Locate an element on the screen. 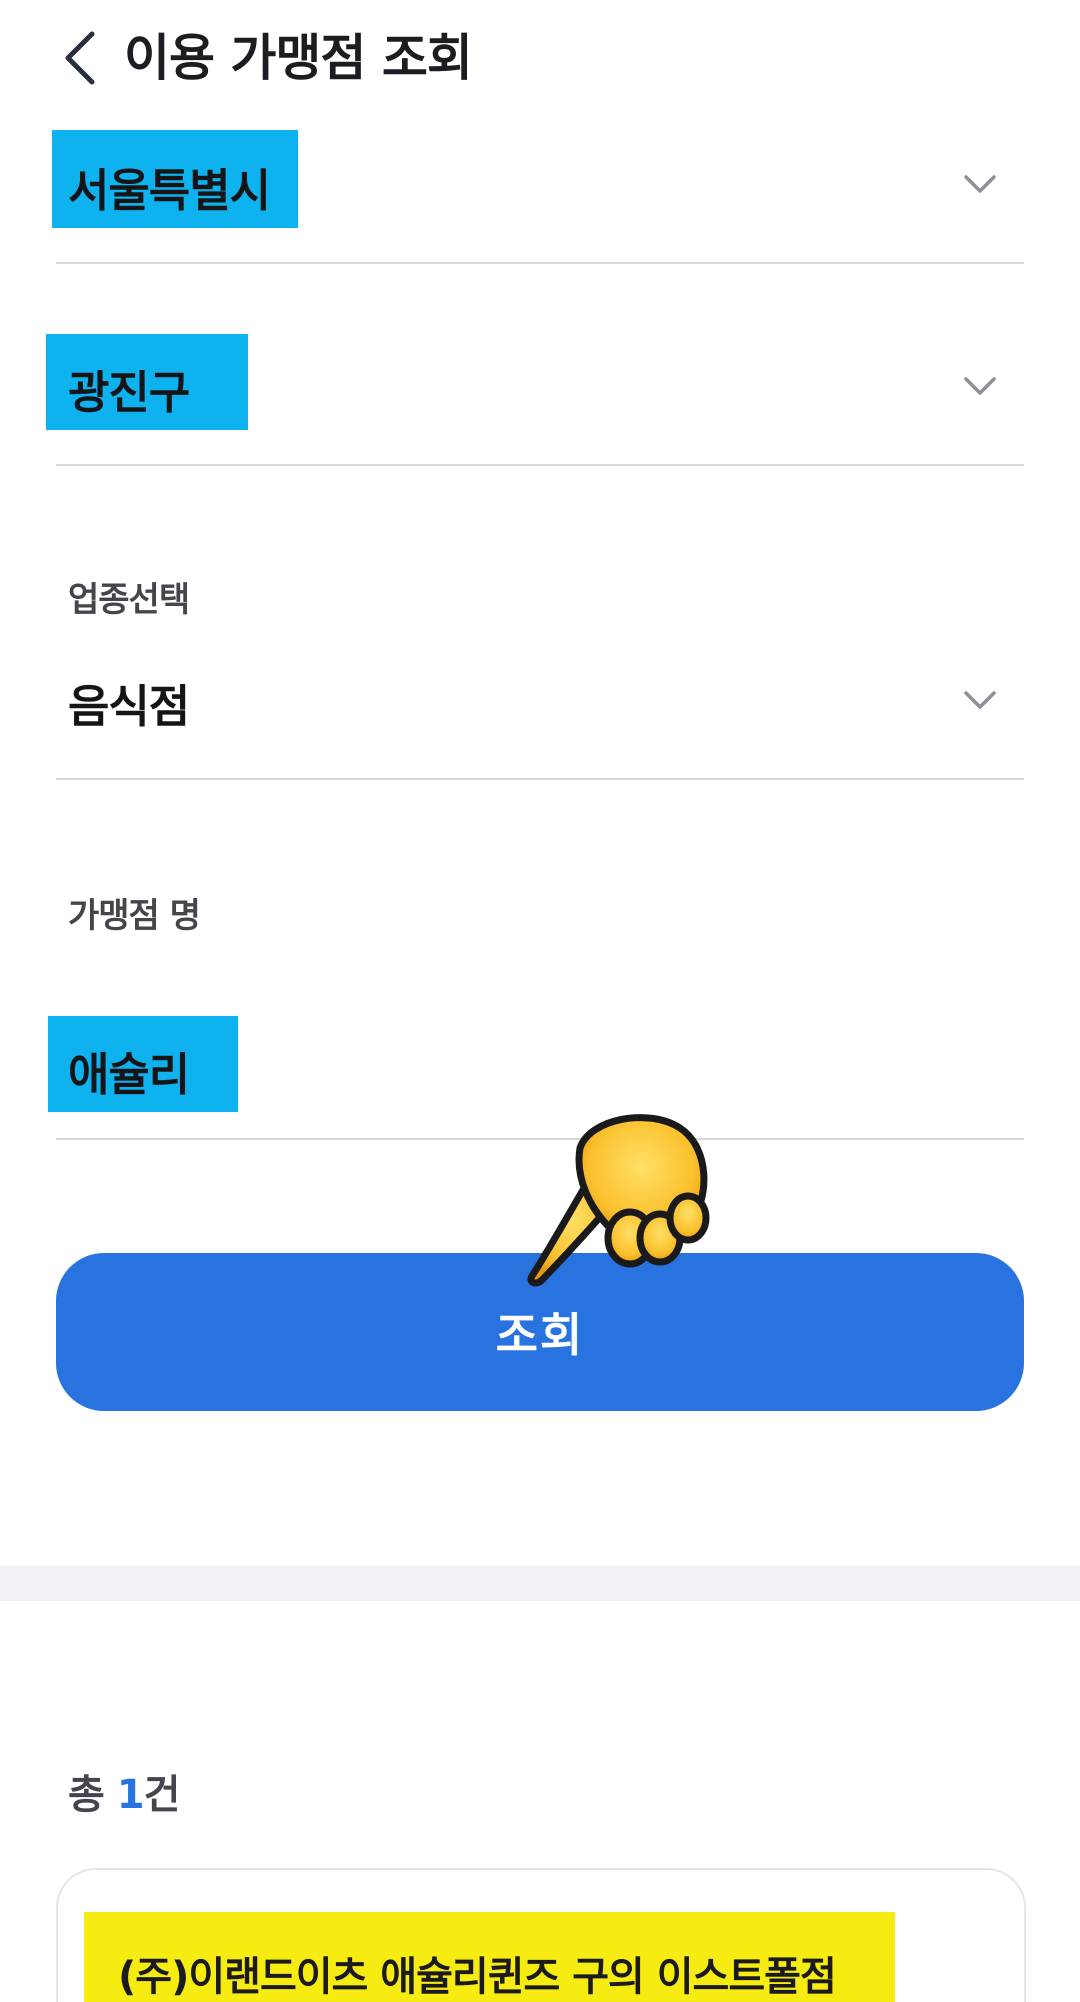 The height and width of the screenshot is (2002, 1080). city-select: 서울특별시 is located at coordinates (538, 194).